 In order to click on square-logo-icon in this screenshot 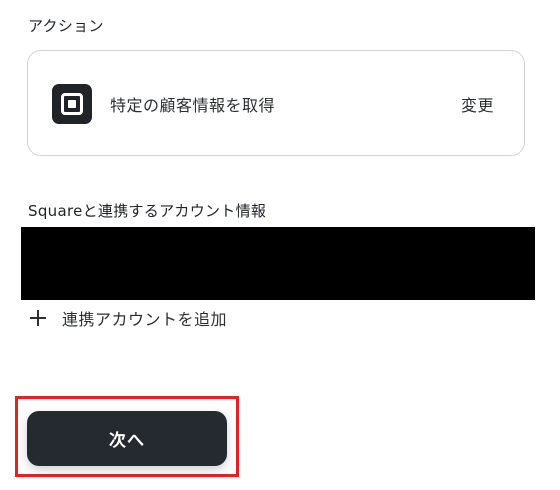, I will do `click(72, 104)`.